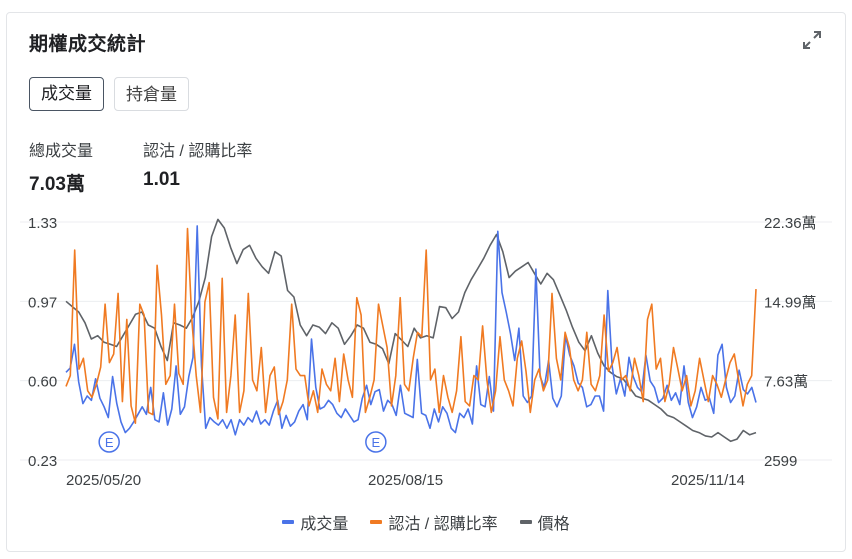  I want to click on x-tick-label: 2025/08/15, so click(405, 480).